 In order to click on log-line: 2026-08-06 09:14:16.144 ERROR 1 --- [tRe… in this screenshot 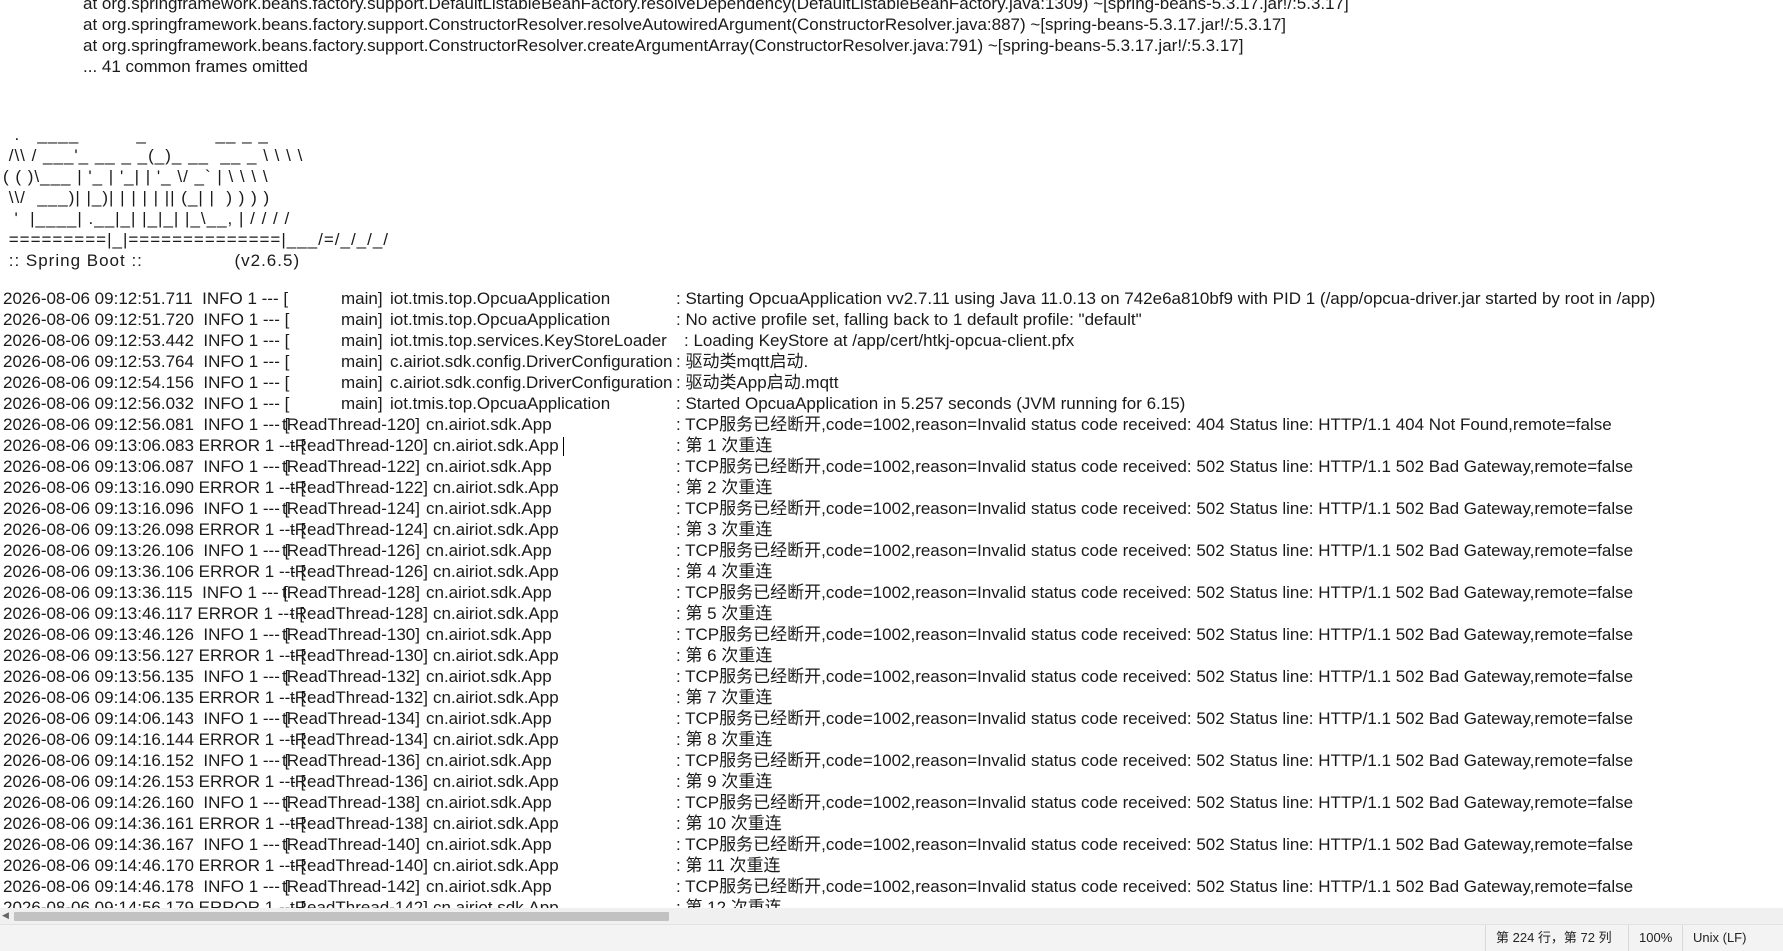, I will do `click(888, 739)`.